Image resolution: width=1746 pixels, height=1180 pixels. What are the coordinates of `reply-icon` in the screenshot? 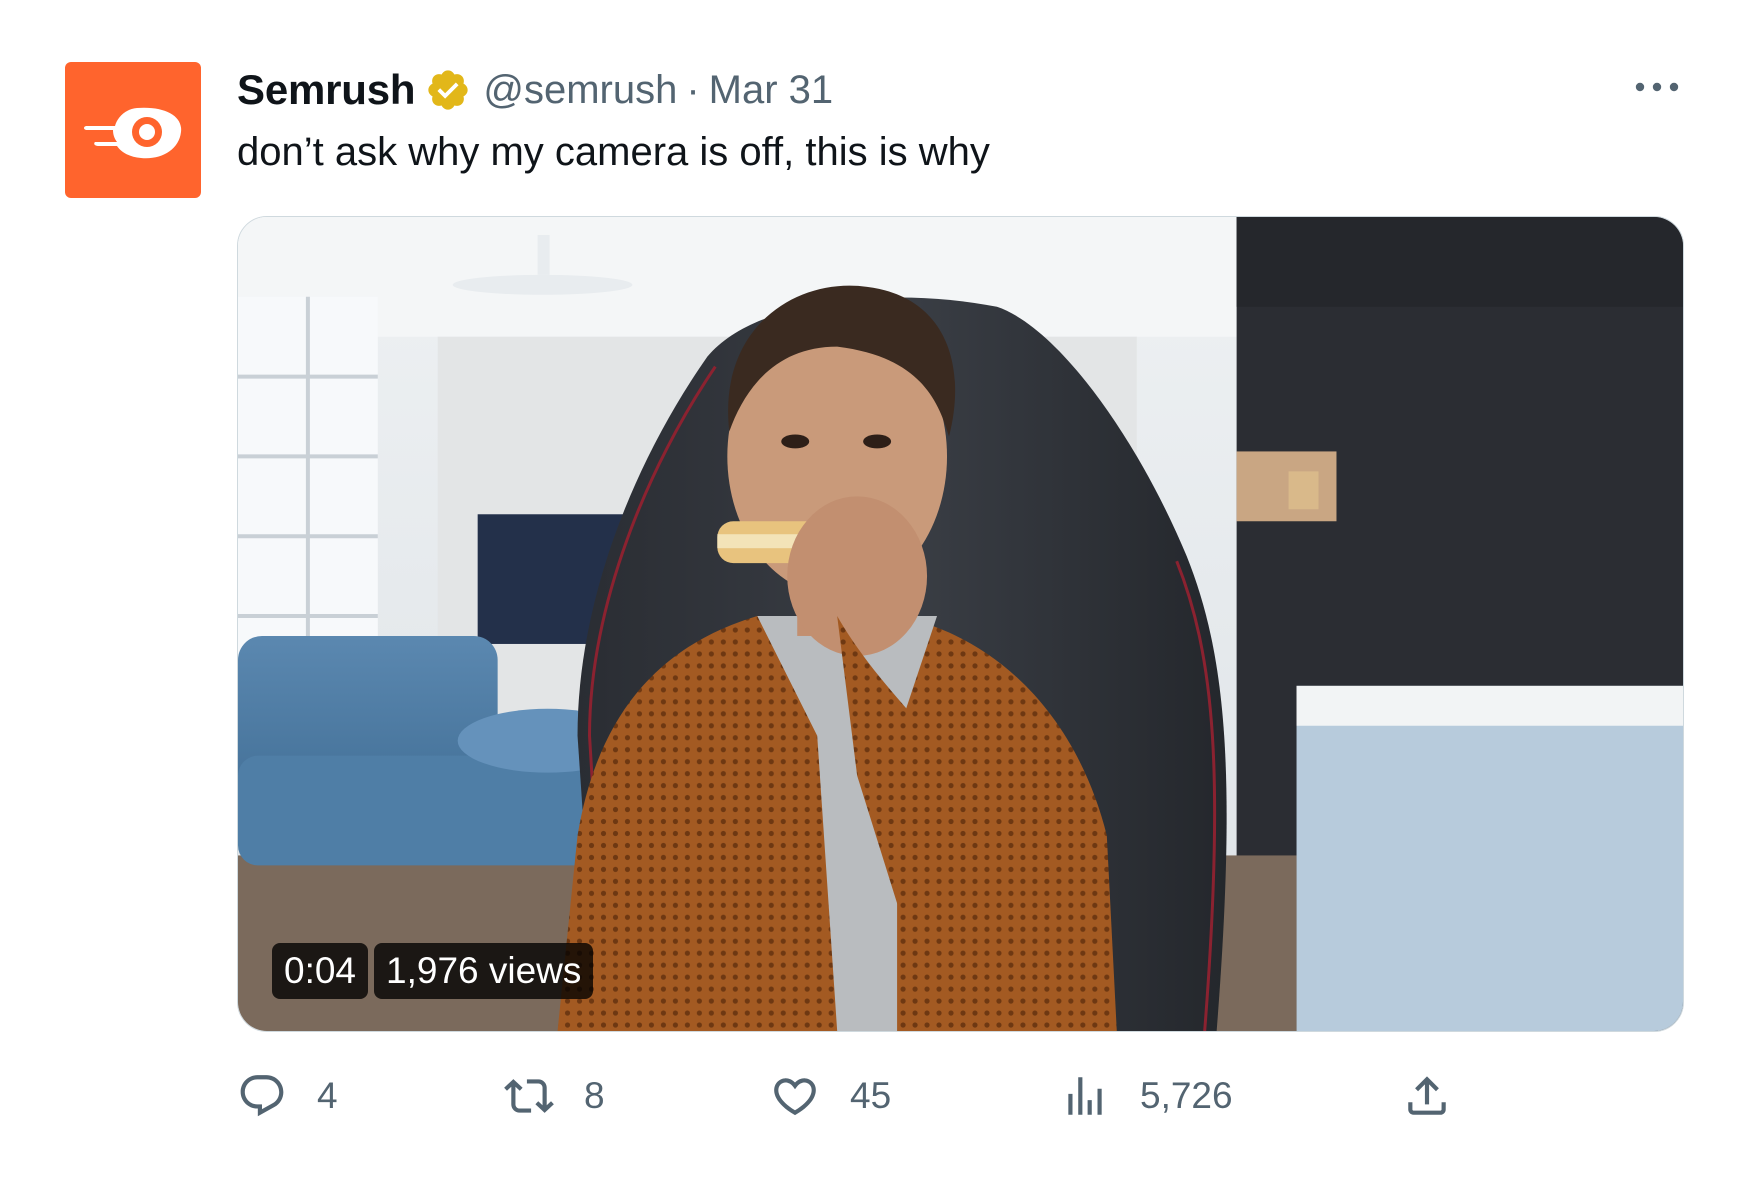 It's located at (262, 1096).